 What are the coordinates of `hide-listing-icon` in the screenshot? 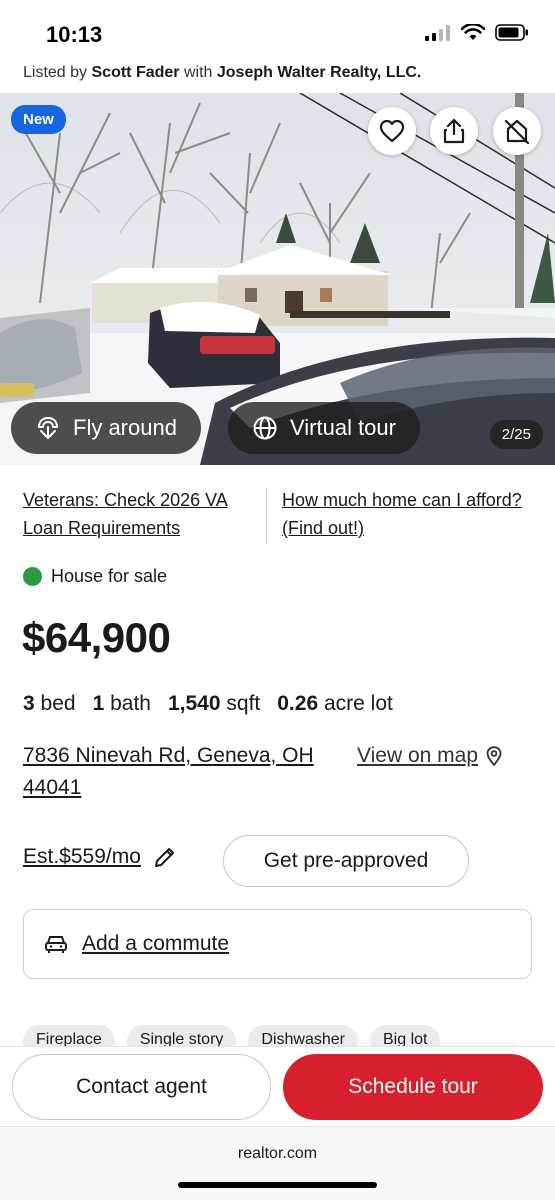 It's located at (517, 131).